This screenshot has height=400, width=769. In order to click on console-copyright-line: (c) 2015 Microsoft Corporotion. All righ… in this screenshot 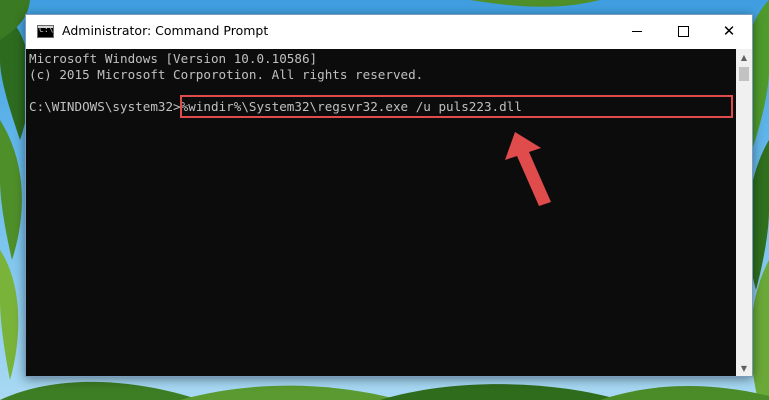, I will do `click(226, 74)`.